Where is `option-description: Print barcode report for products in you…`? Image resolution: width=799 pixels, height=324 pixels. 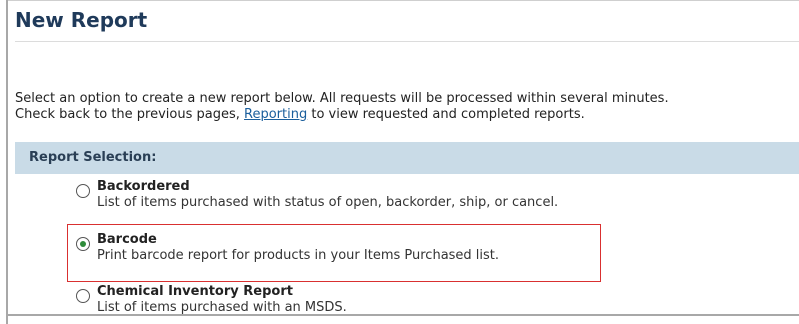 option-description: Print barcode report for products in you… is located at coordinates (298, 255).